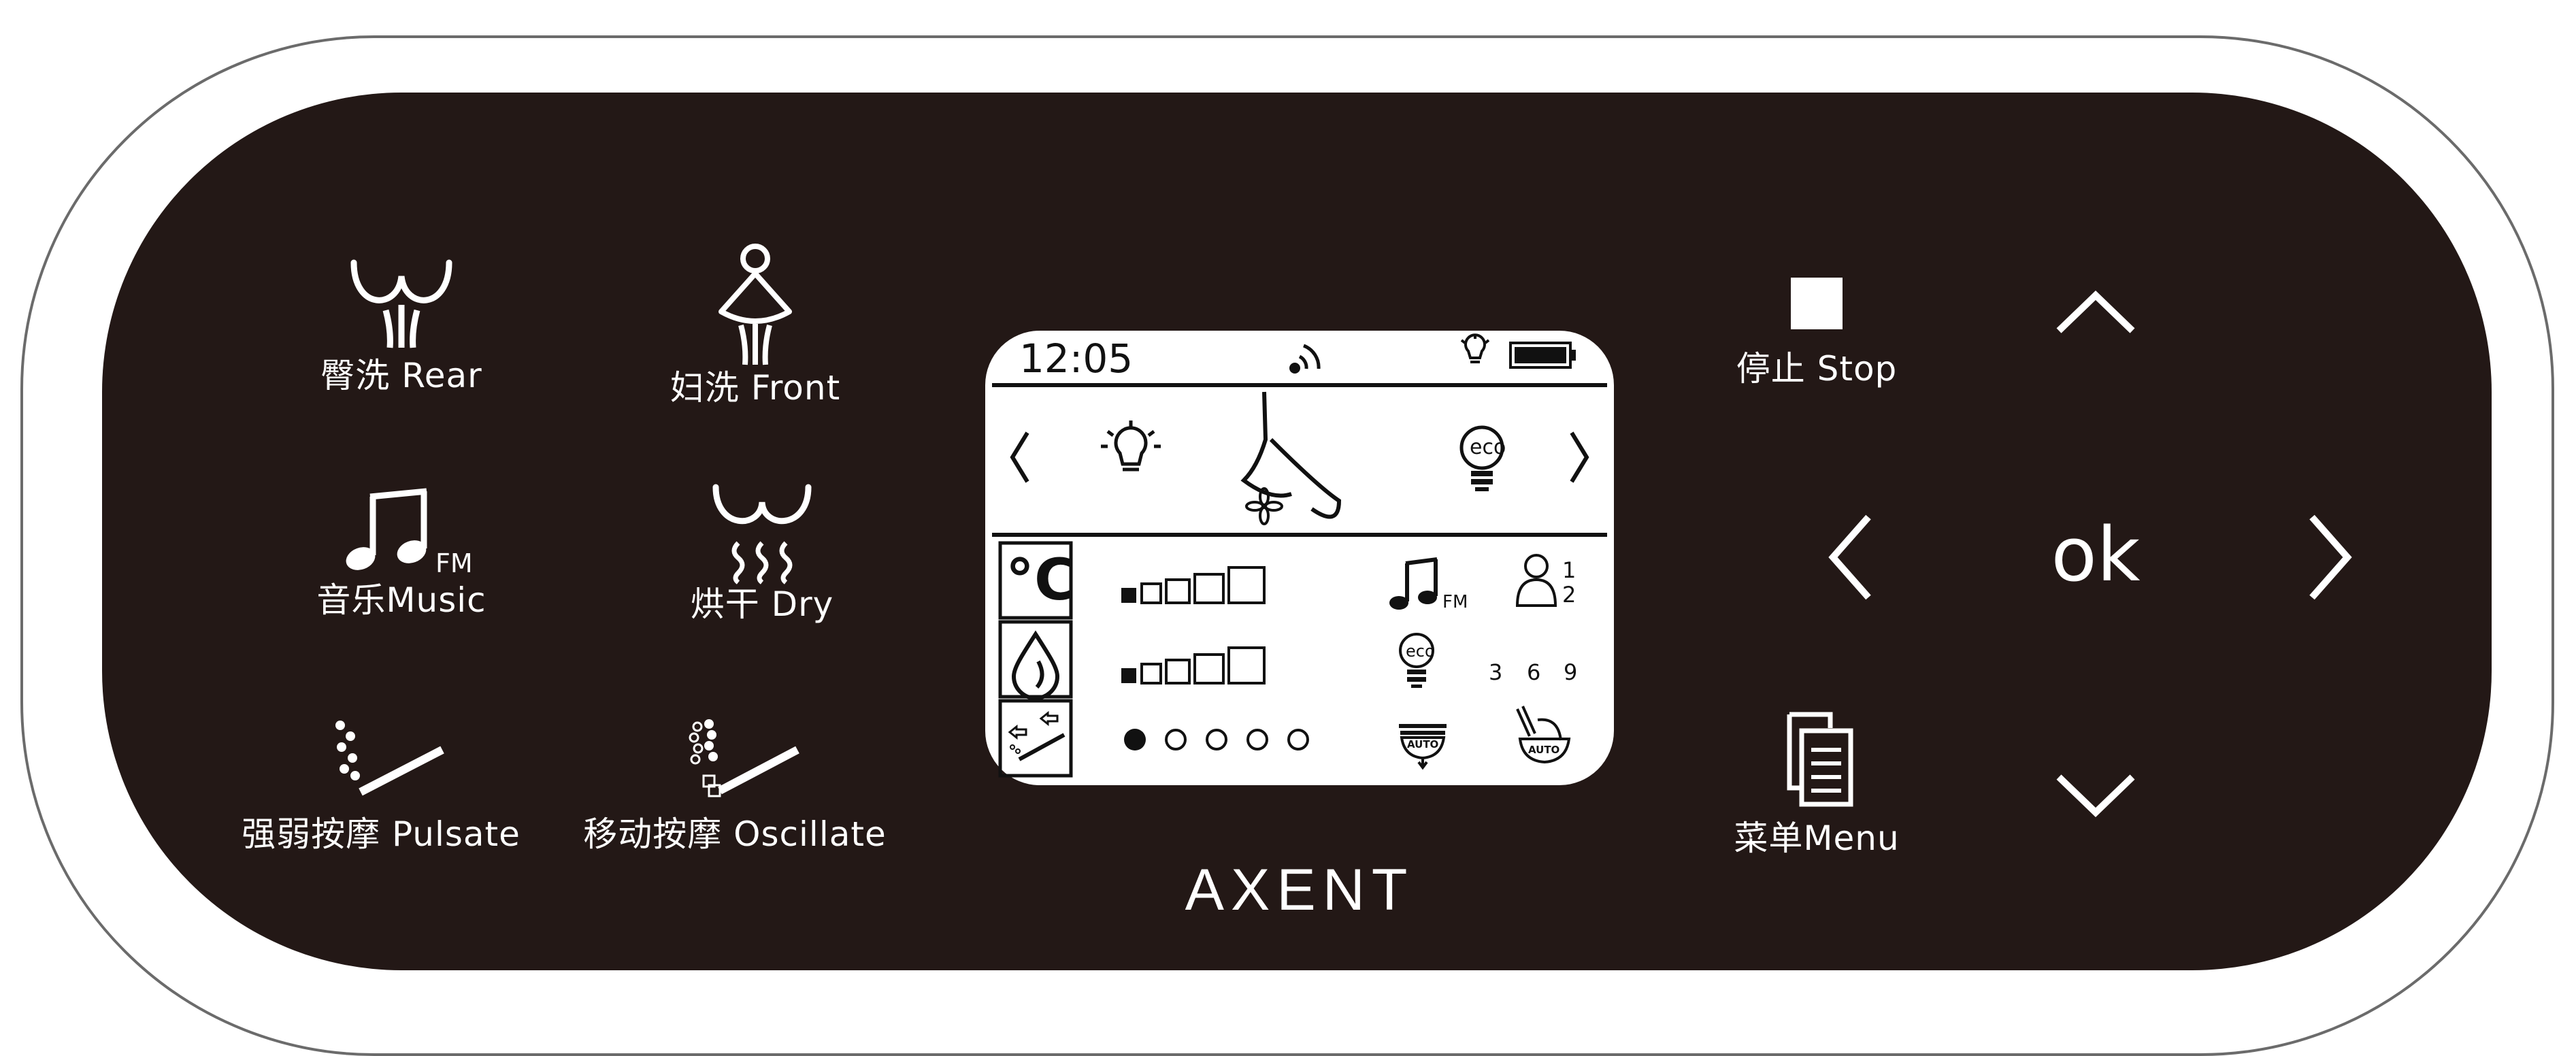  I want to click on music-note-icon: FM, so click(410, 533).